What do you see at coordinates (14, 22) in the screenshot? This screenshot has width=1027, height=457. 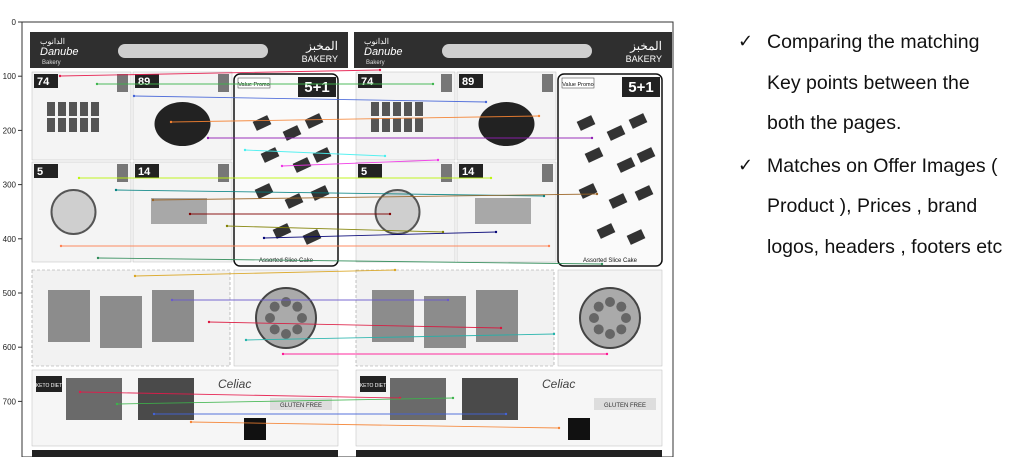 I see `y-tick-label: 0` at bounding box center [14, 22].